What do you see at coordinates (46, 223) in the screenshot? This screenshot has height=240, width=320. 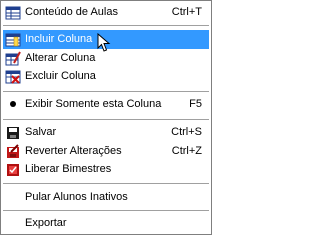 I see `menu-item-label: Exportar` at bounding box center [46, 223].